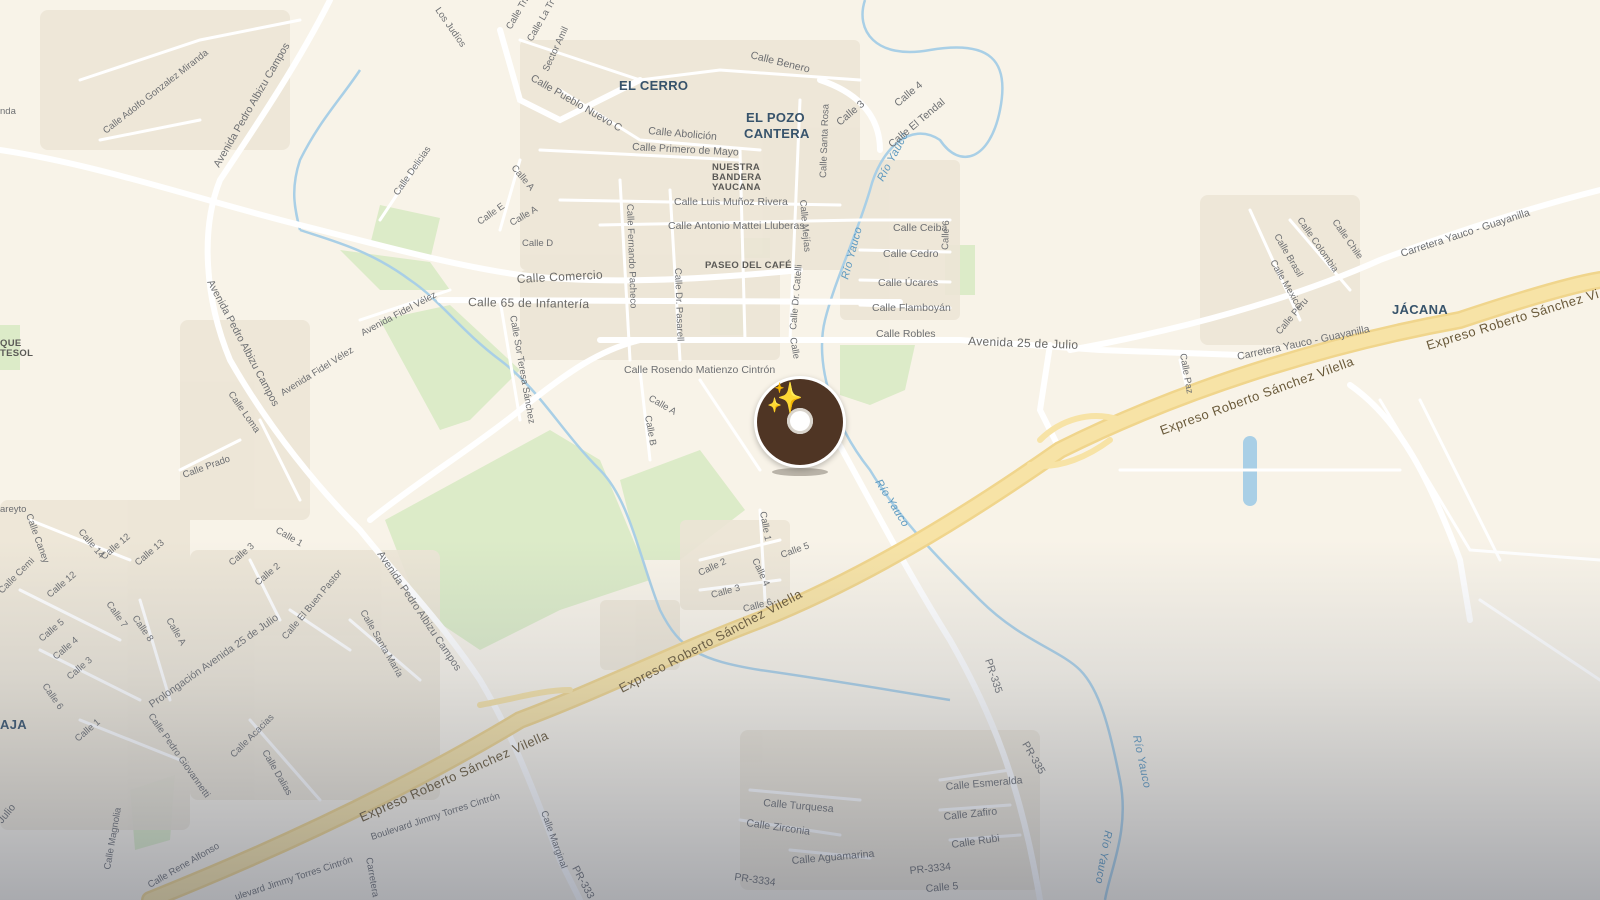  I want to click on place-label-el-cerro: EL CERRO, so click(653, 85).